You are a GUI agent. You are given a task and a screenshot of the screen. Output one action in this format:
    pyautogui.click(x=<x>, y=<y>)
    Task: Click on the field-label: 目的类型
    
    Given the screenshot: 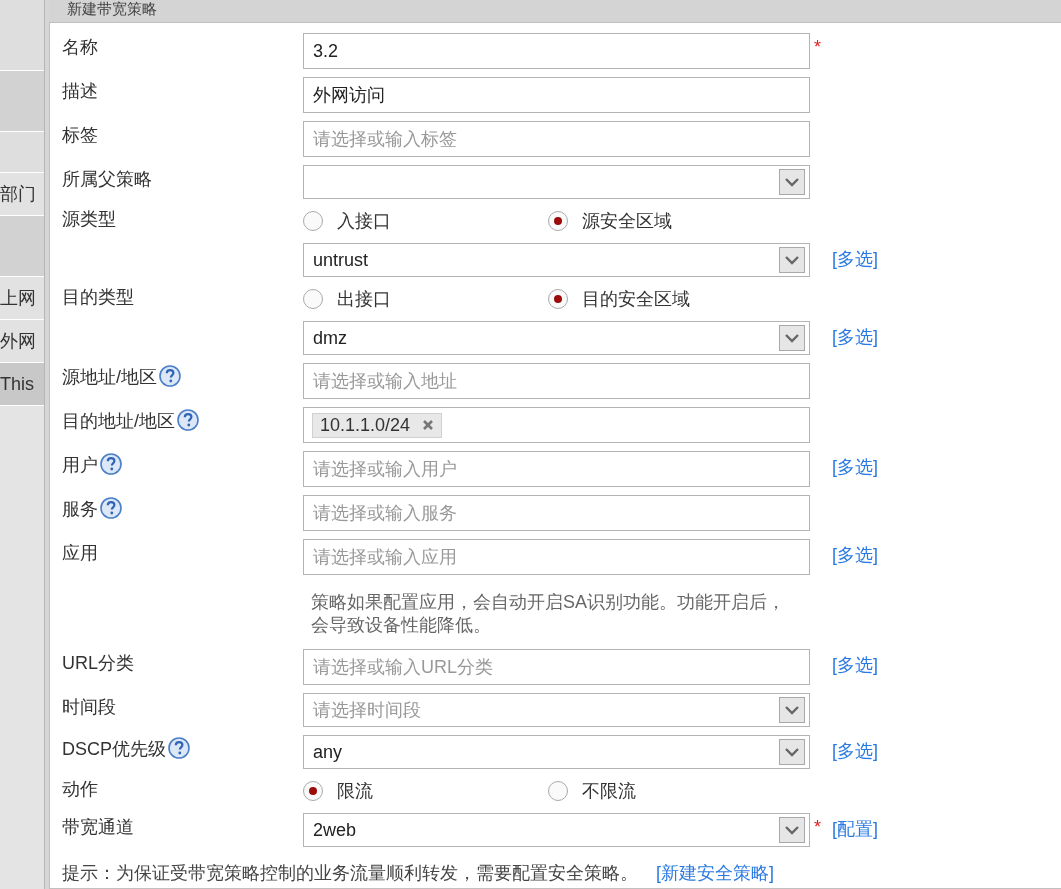 What is the action you would take?
    pyautogui.click(x=98, y=297)
    